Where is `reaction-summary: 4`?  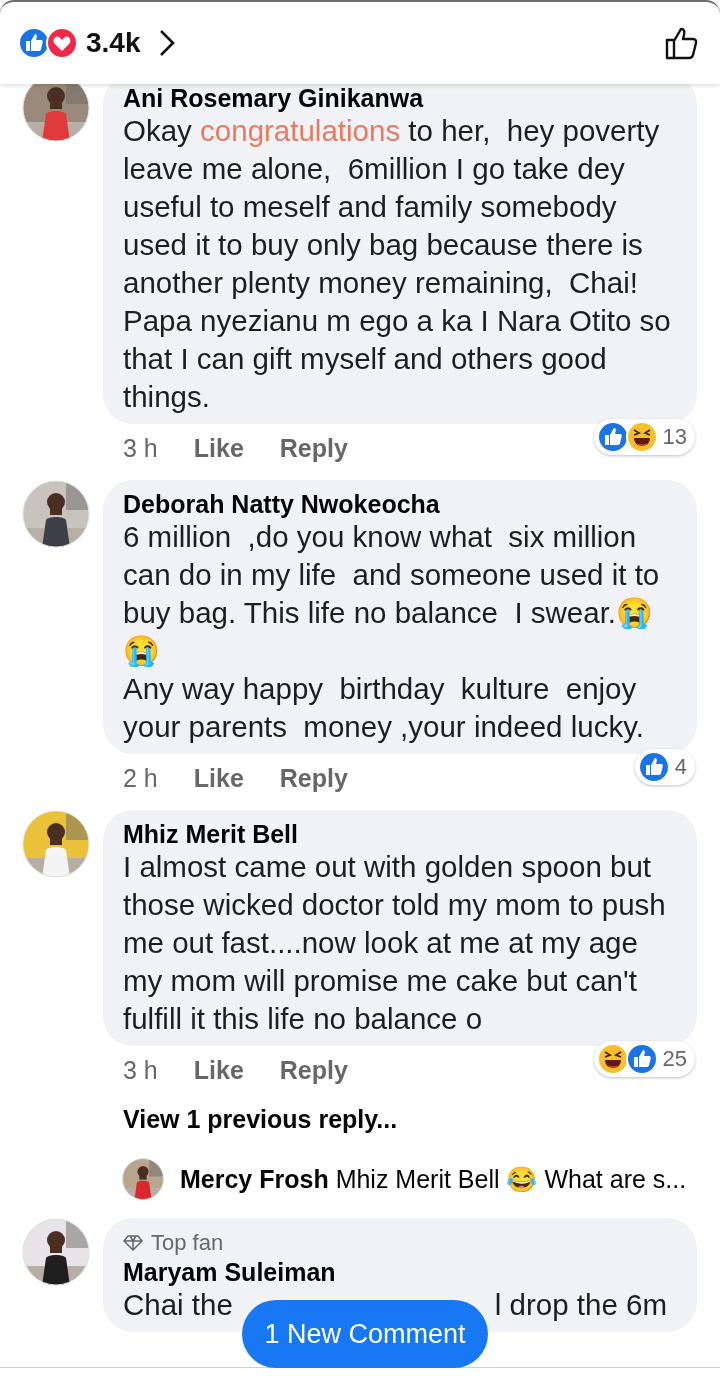 reaction-summary: 4 is located at coordinates (664, 767).